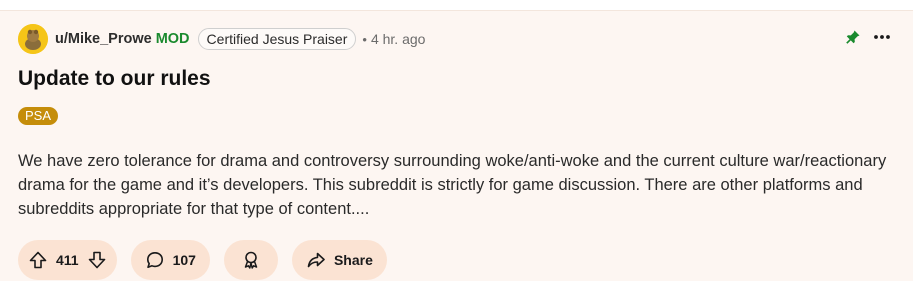  What do you see at coordinates (33, 39) in the screenshot?
I see `avatar` at bounding box center [33, 39].